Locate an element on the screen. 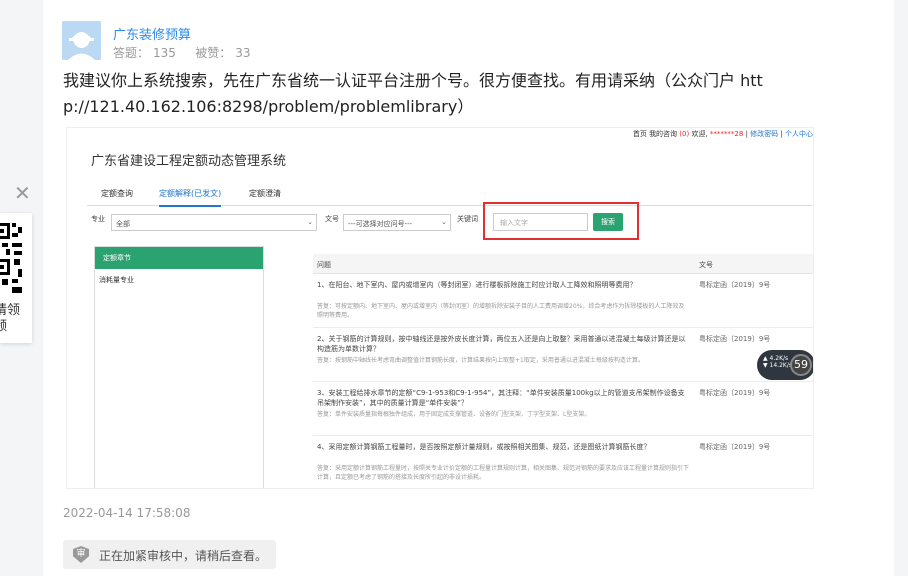  answers-label: 答题： is located at coordinates (131, 53).